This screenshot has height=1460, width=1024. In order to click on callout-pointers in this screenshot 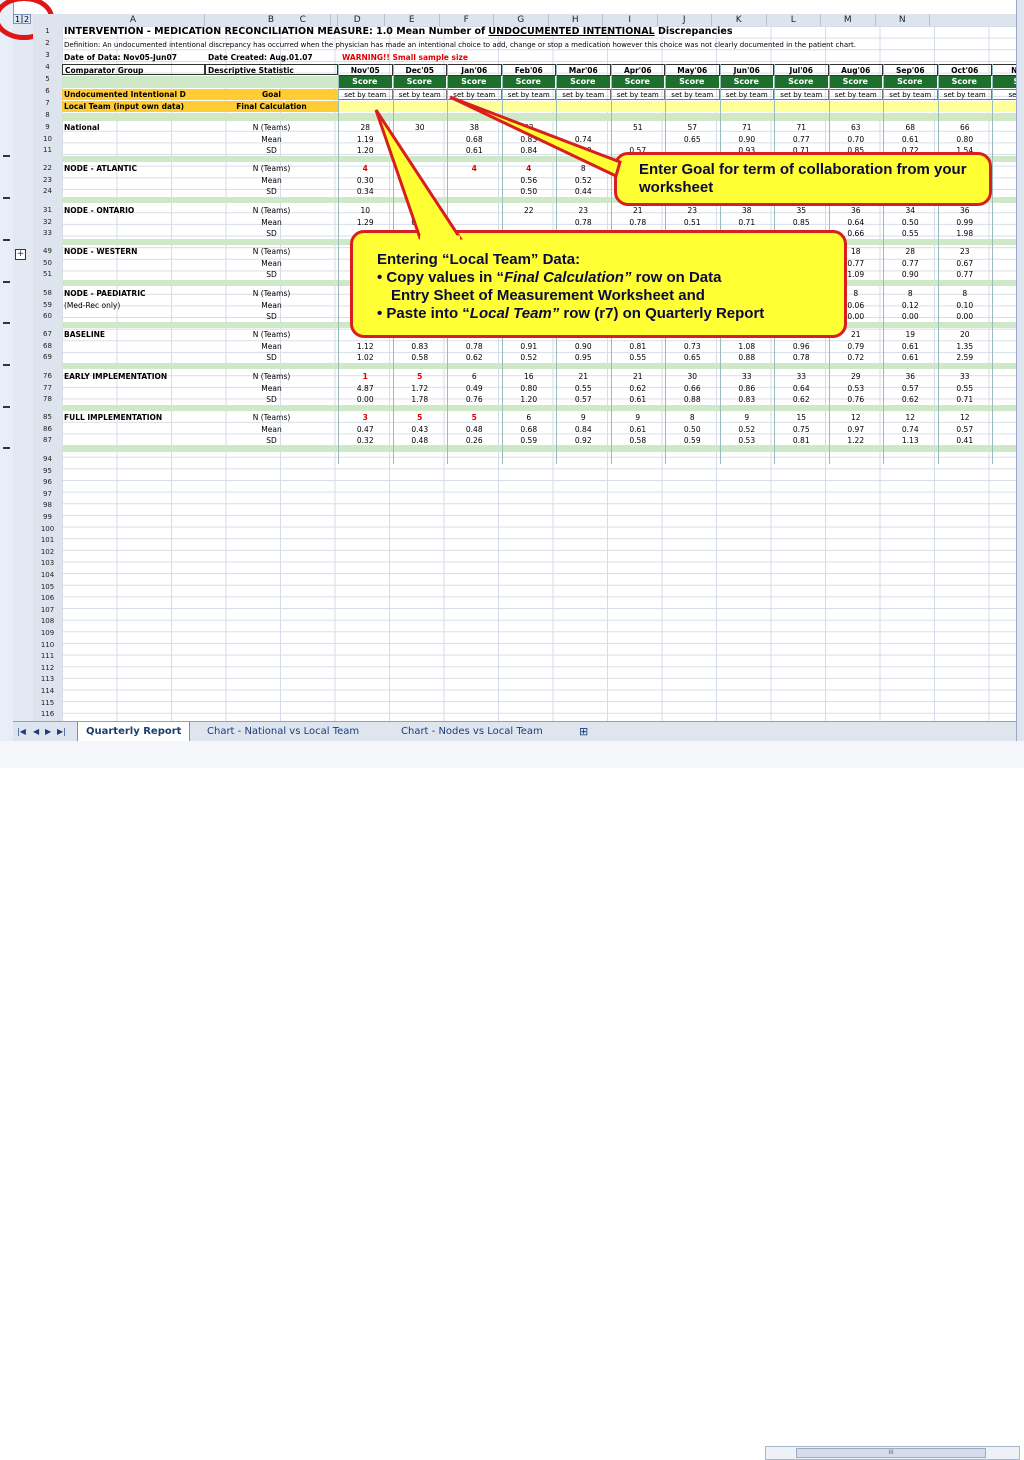, I will do `click(498, 168)`.